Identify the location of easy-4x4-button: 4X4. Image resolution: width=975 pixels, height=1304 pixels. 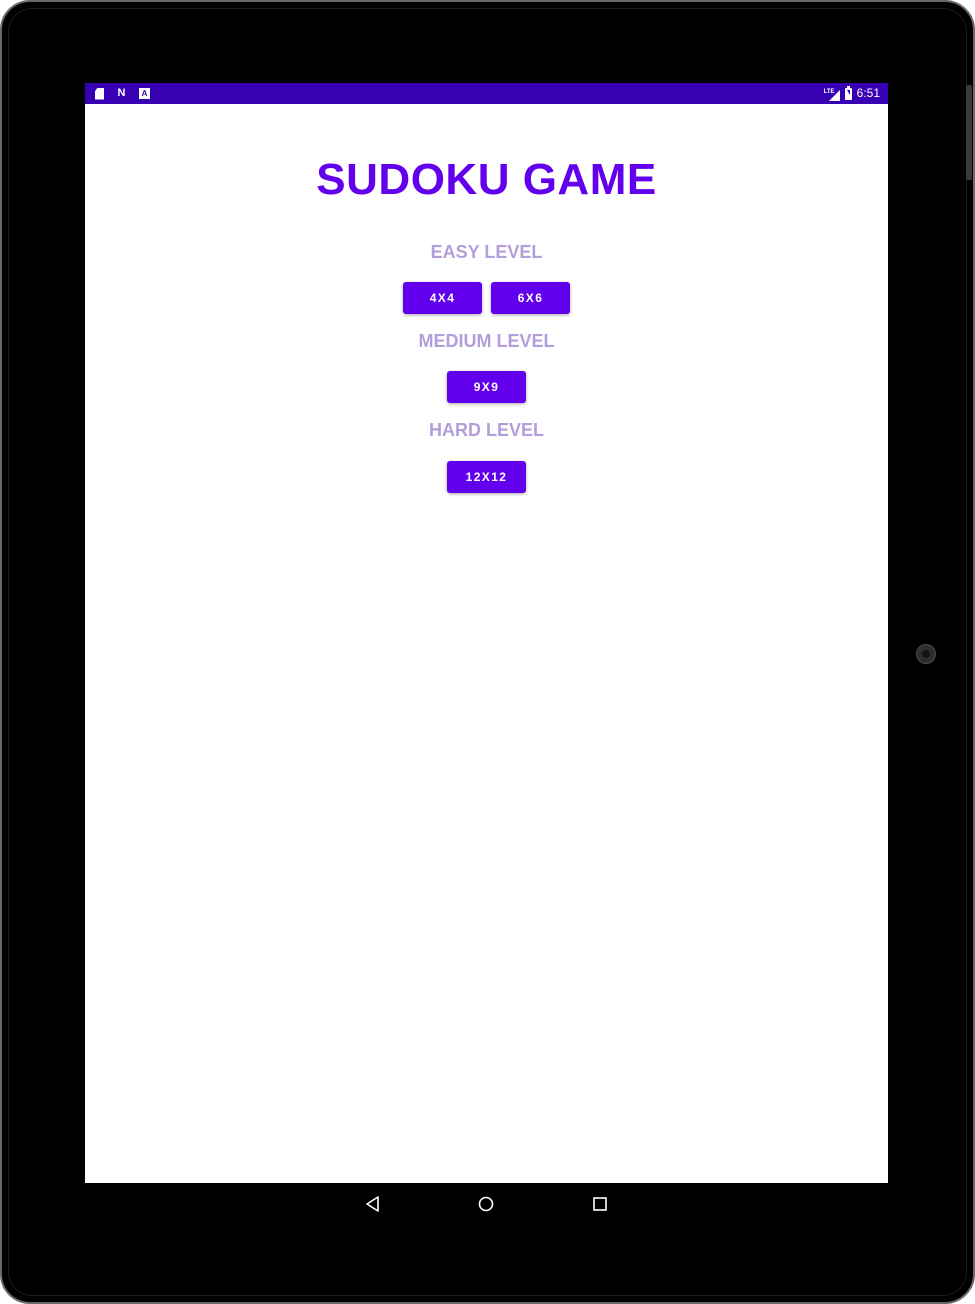
(442, 298).